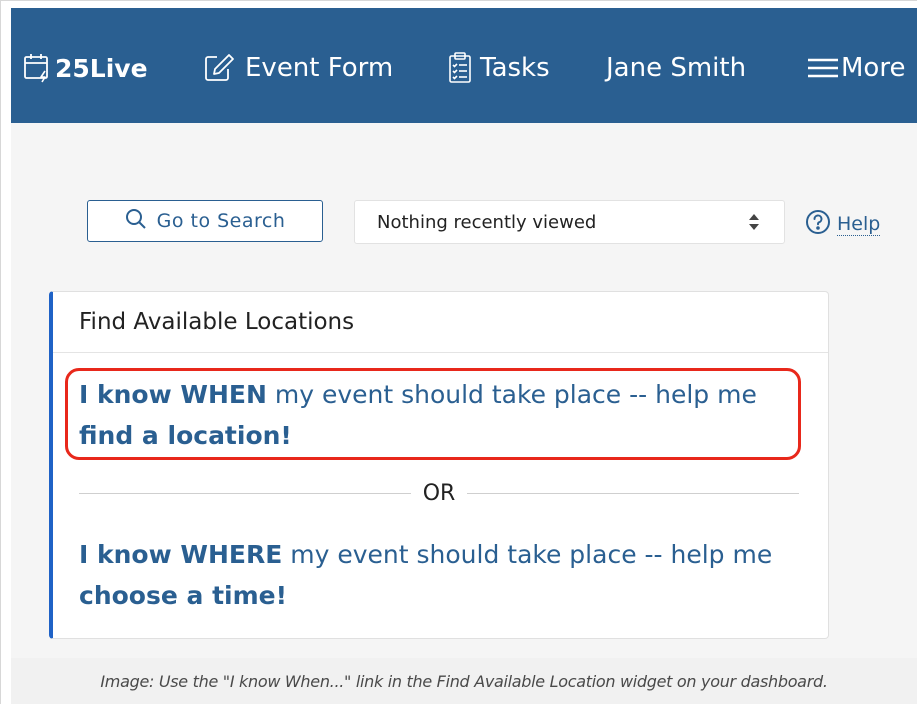 The image size is (917, 704). I want to click on nav-more-menu: More, so click(856, 68).